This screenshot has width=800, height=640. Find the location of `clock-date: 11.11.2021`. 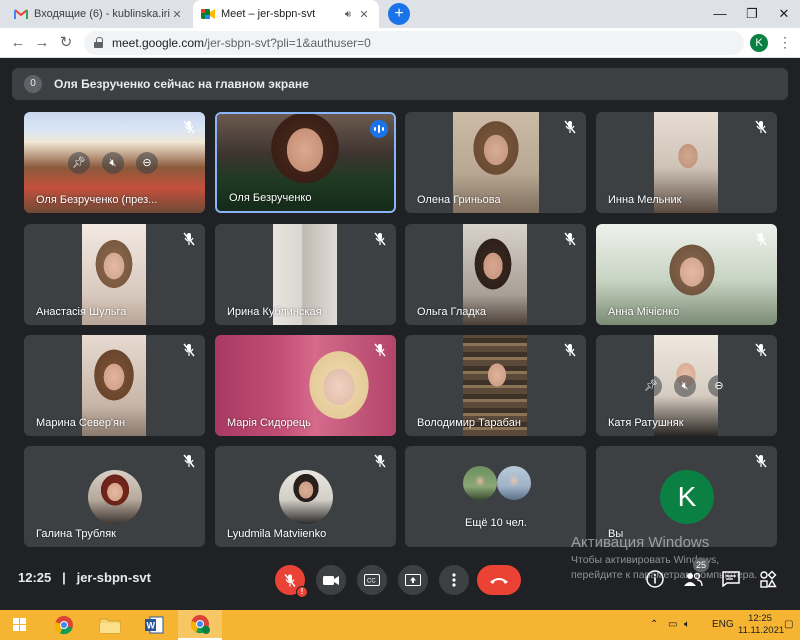

clock-date: 11.11.2021 is located at coordinates (761, 630).